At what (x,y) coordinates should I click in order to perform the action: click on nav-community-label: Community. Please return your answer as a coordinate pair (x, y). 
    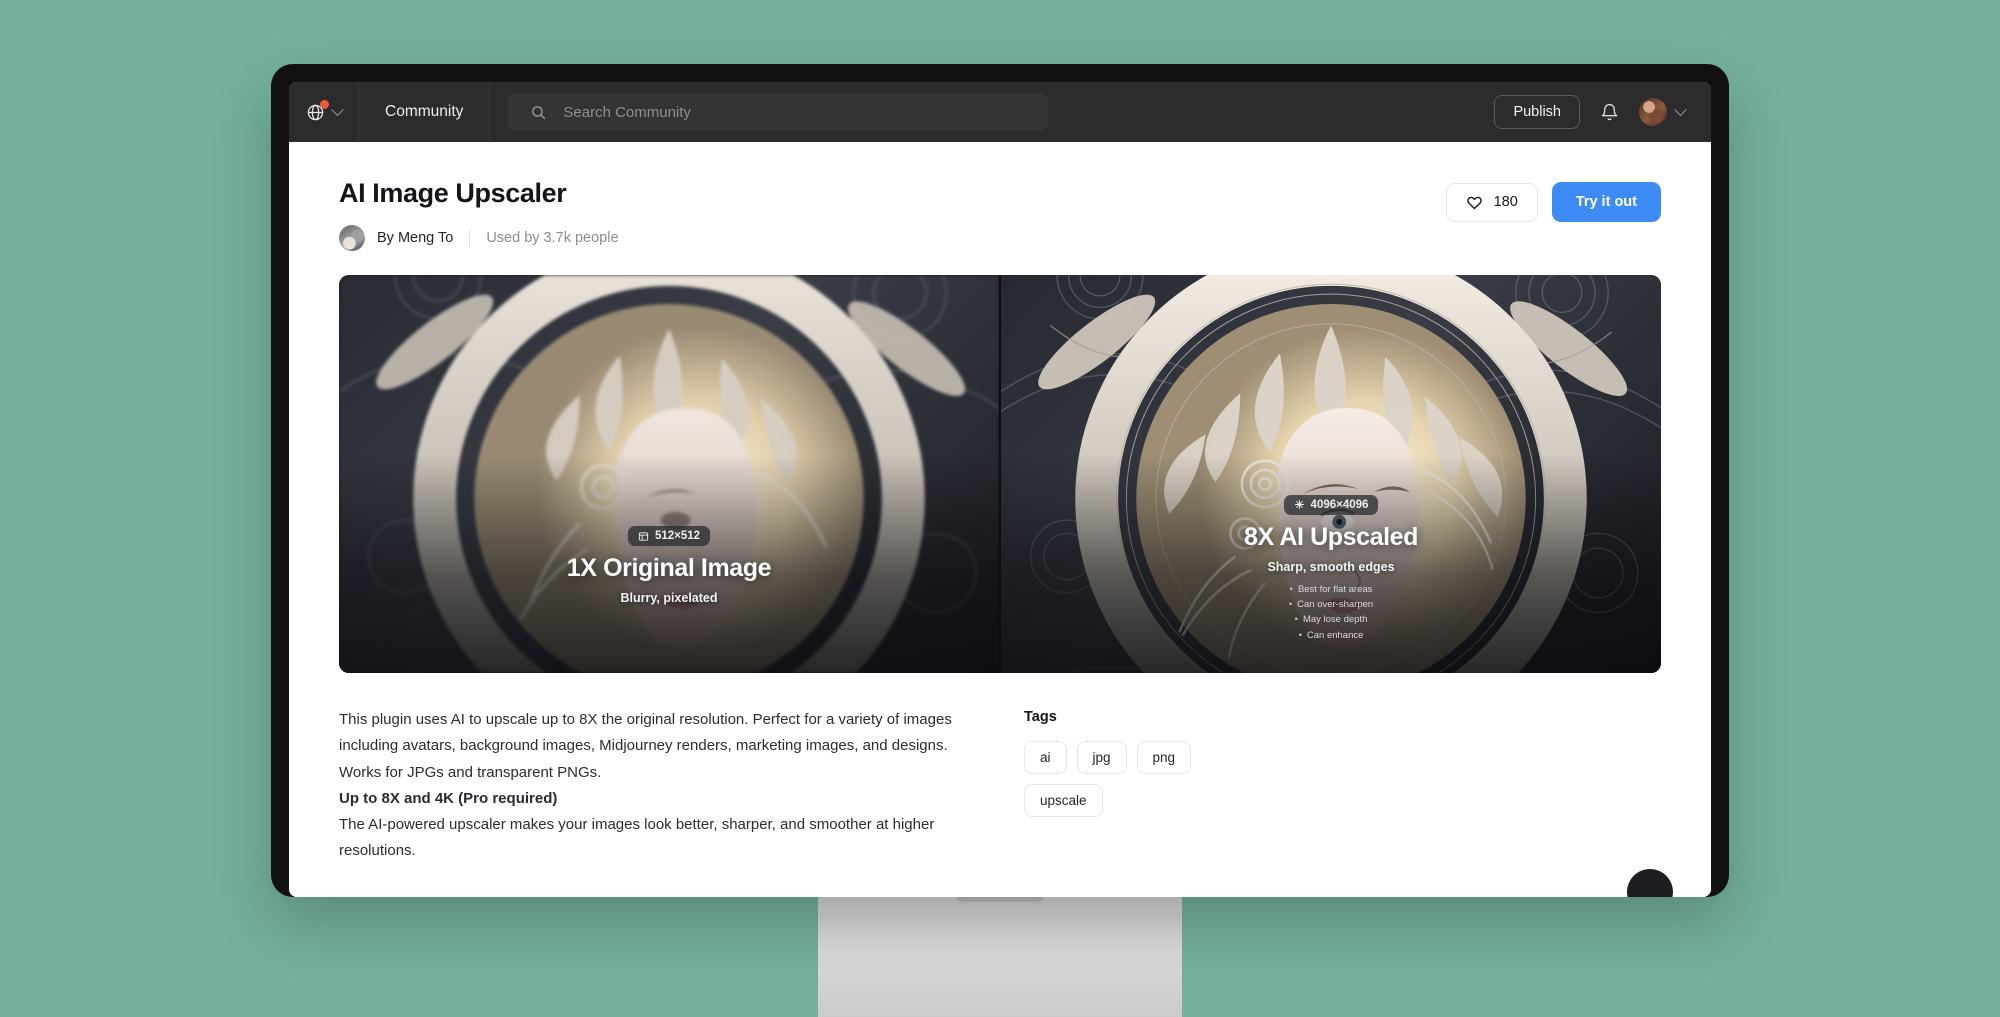
    Looking at the image, I should click on (424, 111).